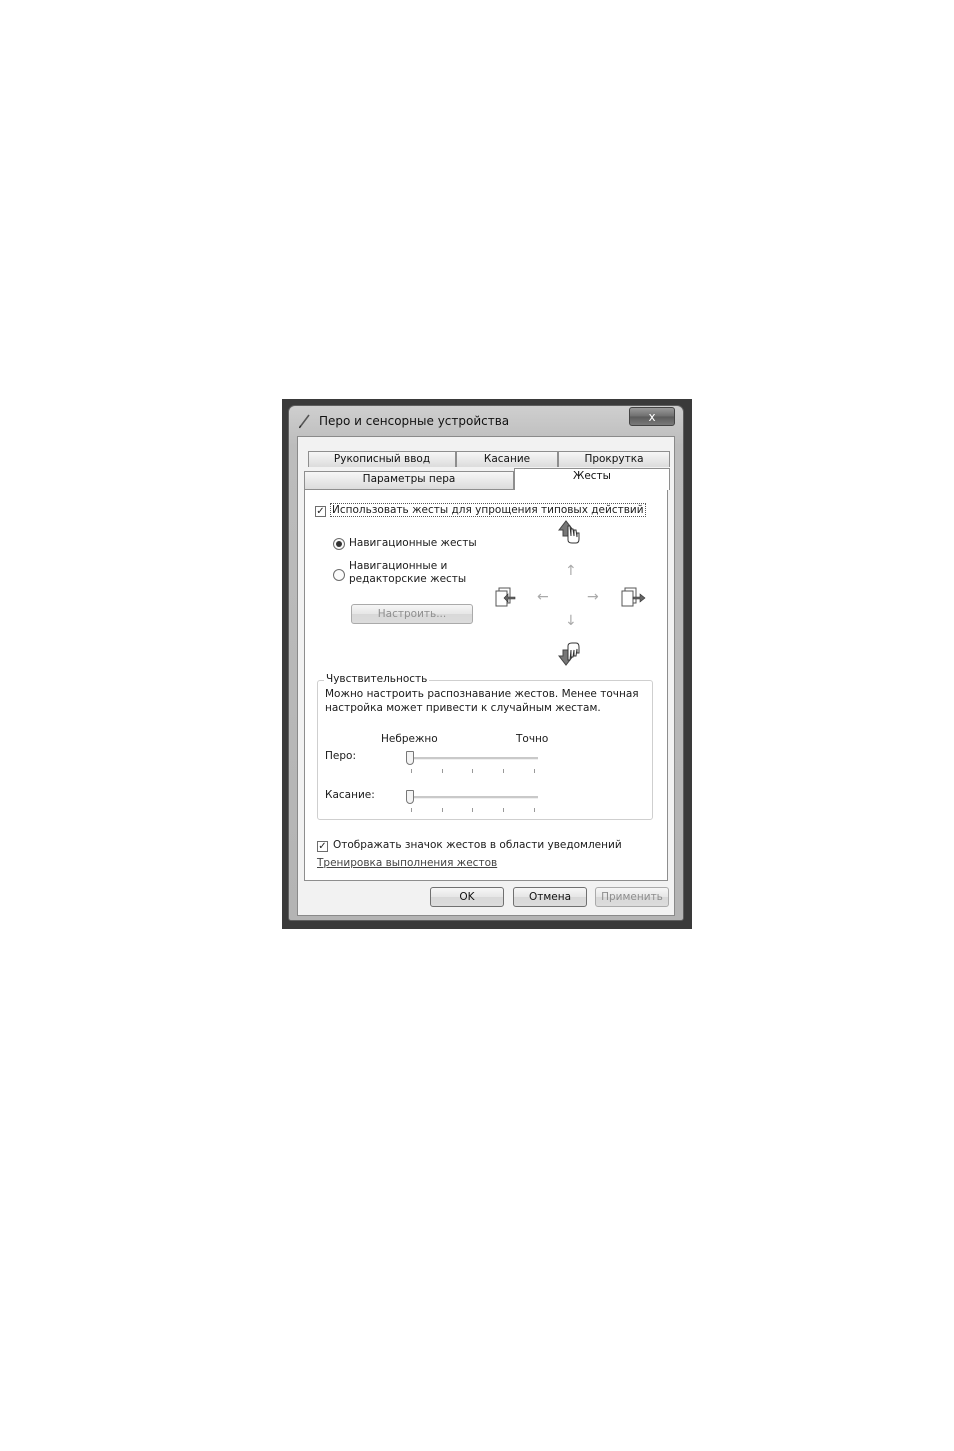 Image resolution: width=954 pixels, height=1451 pixels. What do you see at coordinates (575, 590) in the screenshot?
I see `gesture-illustration: ↑ ← → ↓` at bounding box center [575, 590].